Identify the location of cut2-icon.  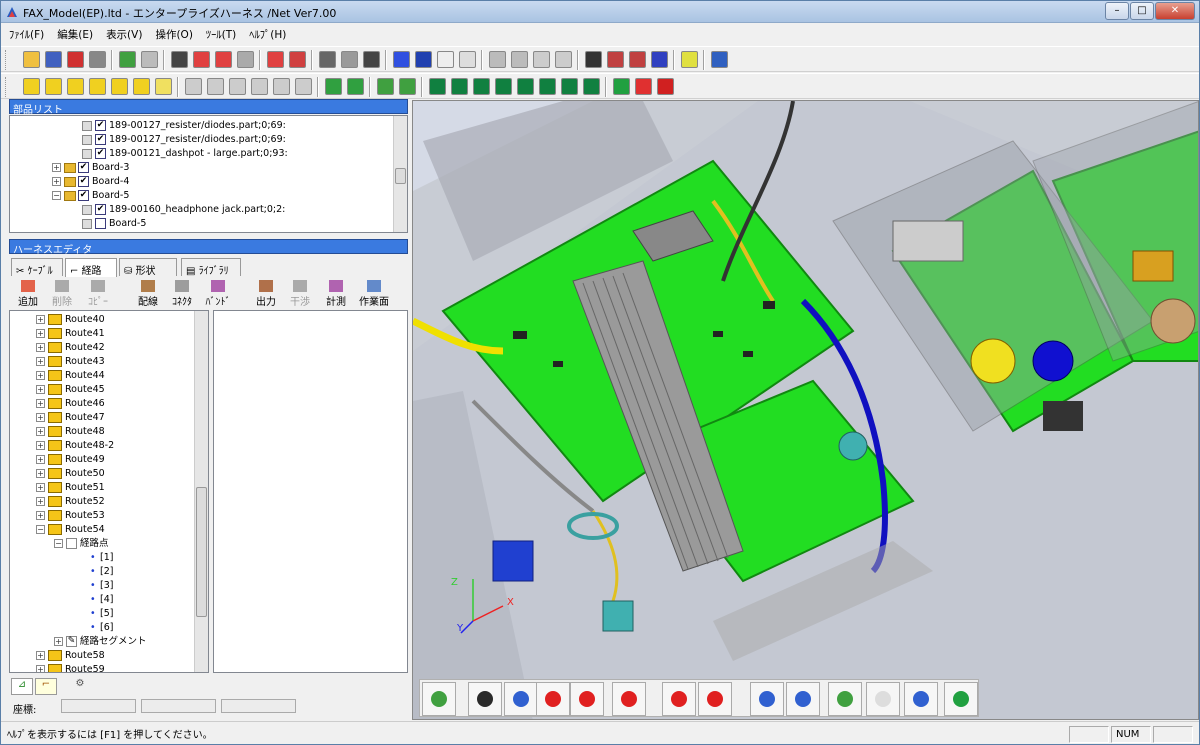
(223, 59).